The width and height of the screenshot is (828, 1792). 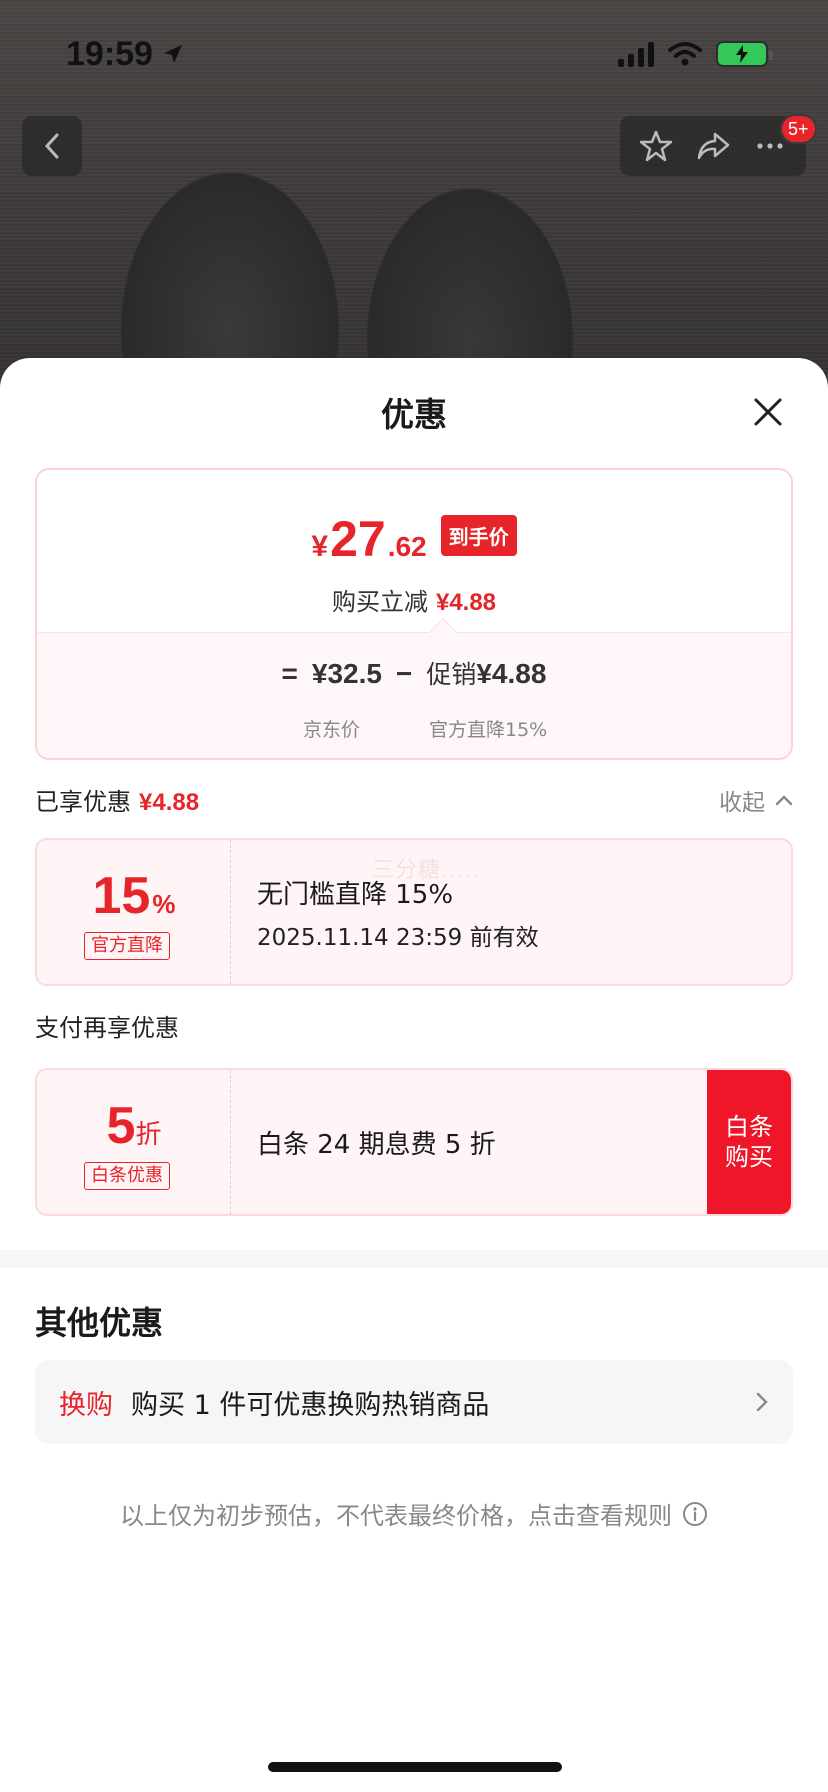 I want to click on price-formula: = ¥32.5 − 促销¥4.88, so click(x=414, y=673).